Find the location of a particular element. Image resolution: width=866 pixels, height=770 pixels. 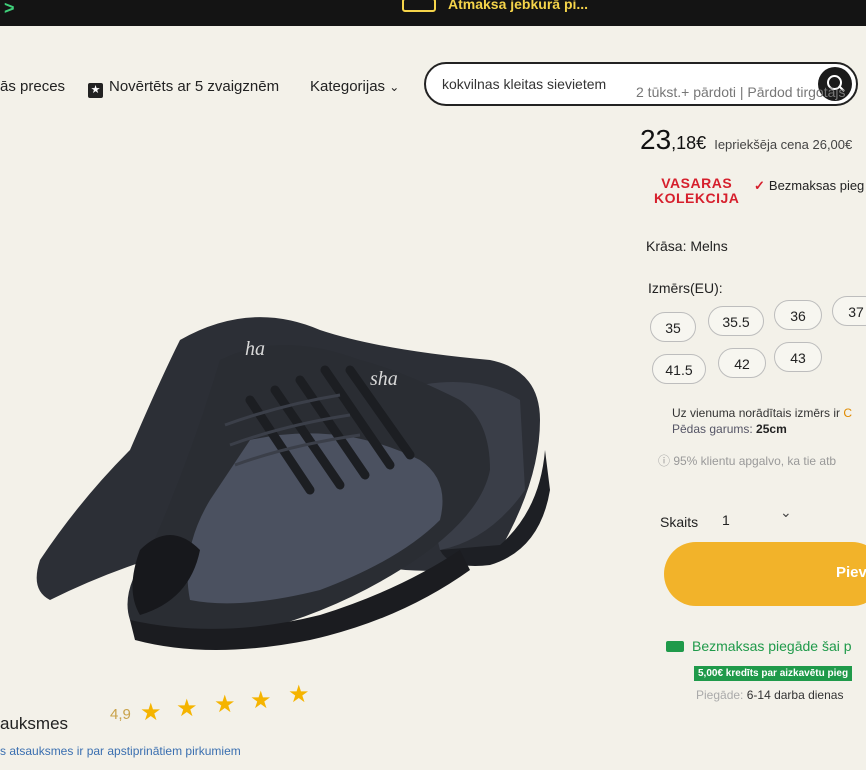

late-delivery-credit-badge: 5,00€ kredīts par aizkavētu pieg is located at coordinates (773, 673).